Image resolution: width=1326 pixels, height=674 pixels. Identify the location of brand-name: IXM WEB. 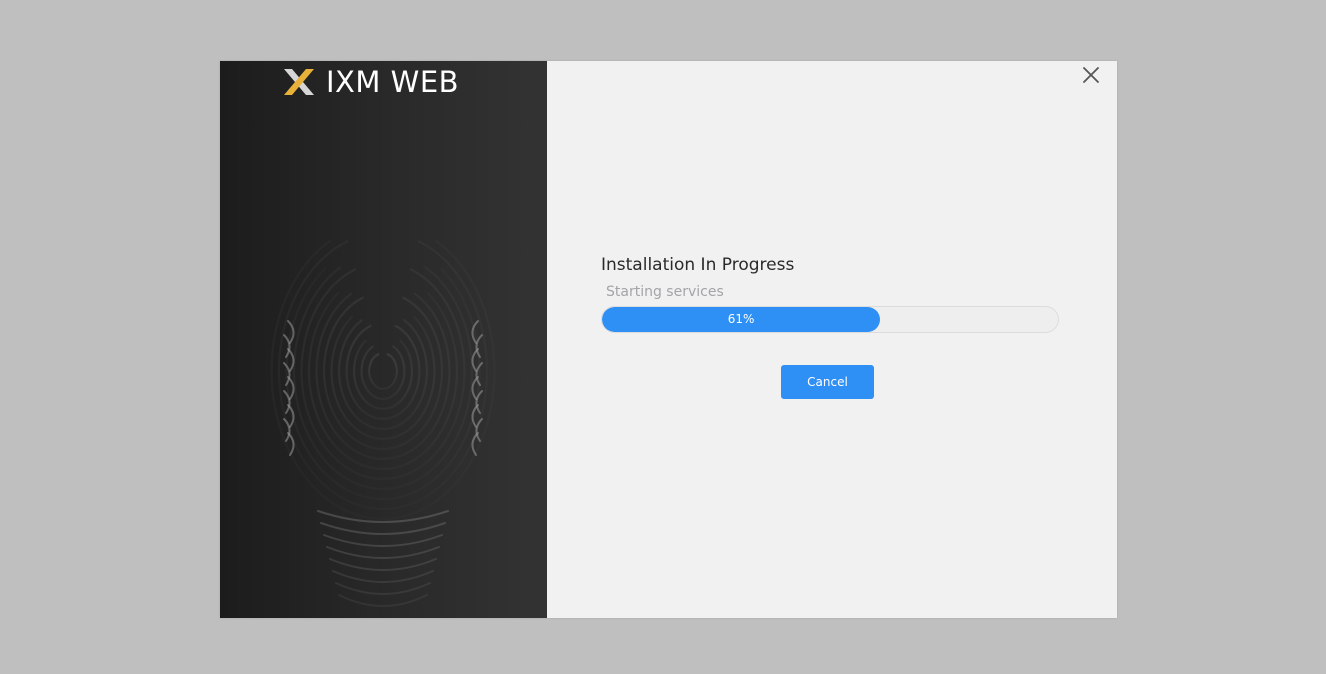
(393, 82).